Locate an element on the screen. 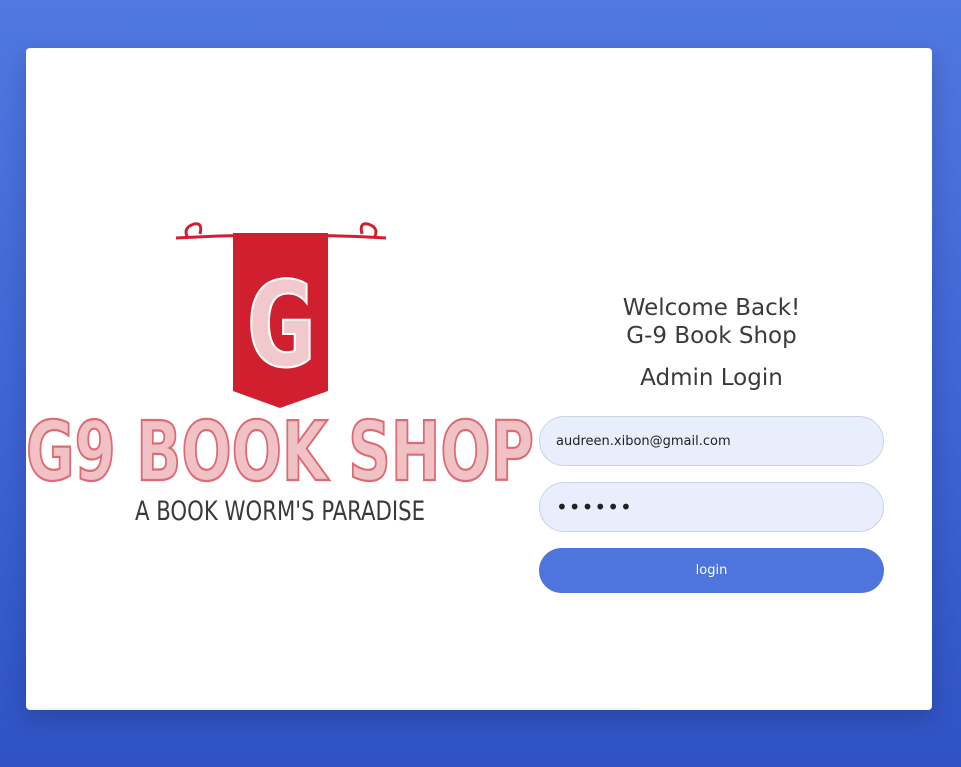 Image resolution: width=961 pixels, height=767 pixels. password-field is located at coordinates (711, 507).